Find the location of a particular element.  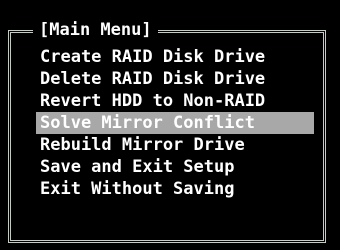

menu-item-exit-without-saving: Exit Without Saving is located at coordinates (175, 189).